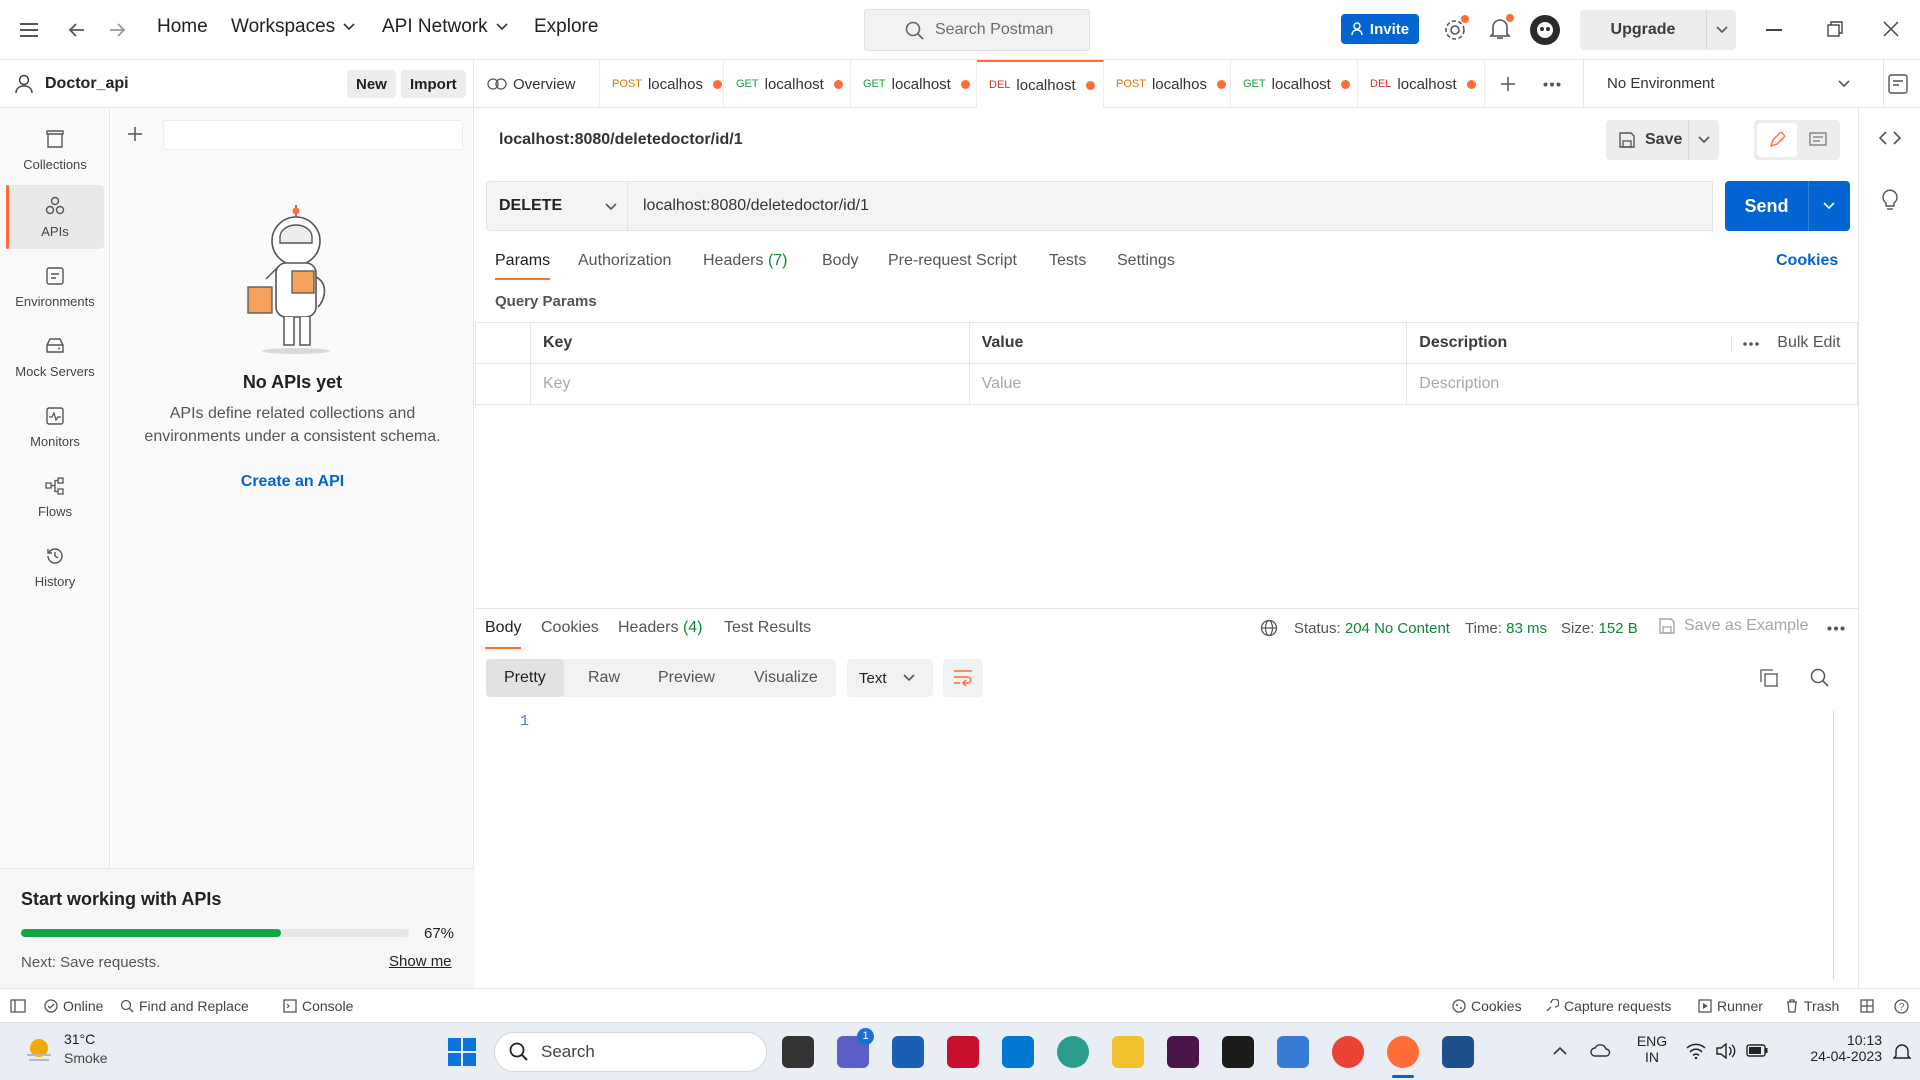  What do you see at coordinates (433, 84) in the screenshot?
I see `import-button: Import` at bounding box center [433, 84].